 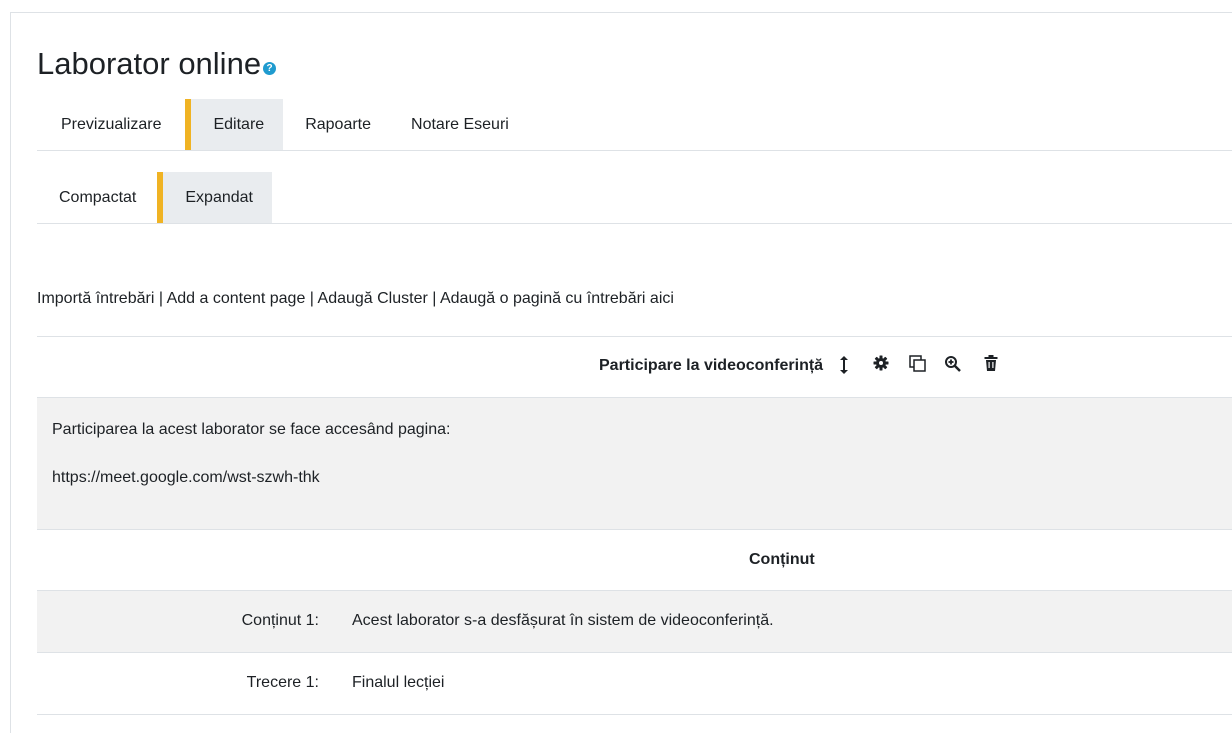 I want to click on trash-icon, so click(x=991, y=366).